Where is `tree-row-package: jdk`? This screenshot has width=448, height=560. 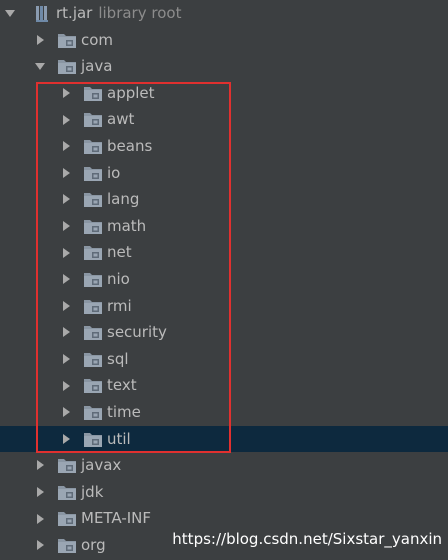
tree-row-package: jdk is located at coordinates (224, 492).